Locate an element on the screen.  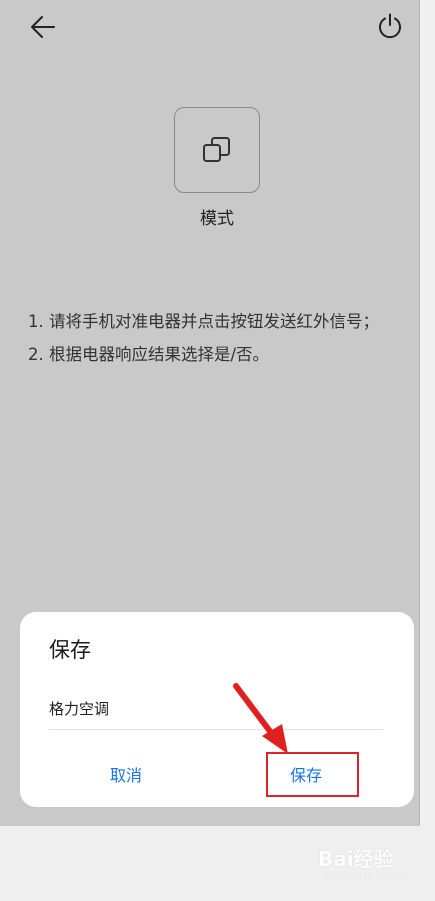
device-name-input is located at coordinates (216, 712).